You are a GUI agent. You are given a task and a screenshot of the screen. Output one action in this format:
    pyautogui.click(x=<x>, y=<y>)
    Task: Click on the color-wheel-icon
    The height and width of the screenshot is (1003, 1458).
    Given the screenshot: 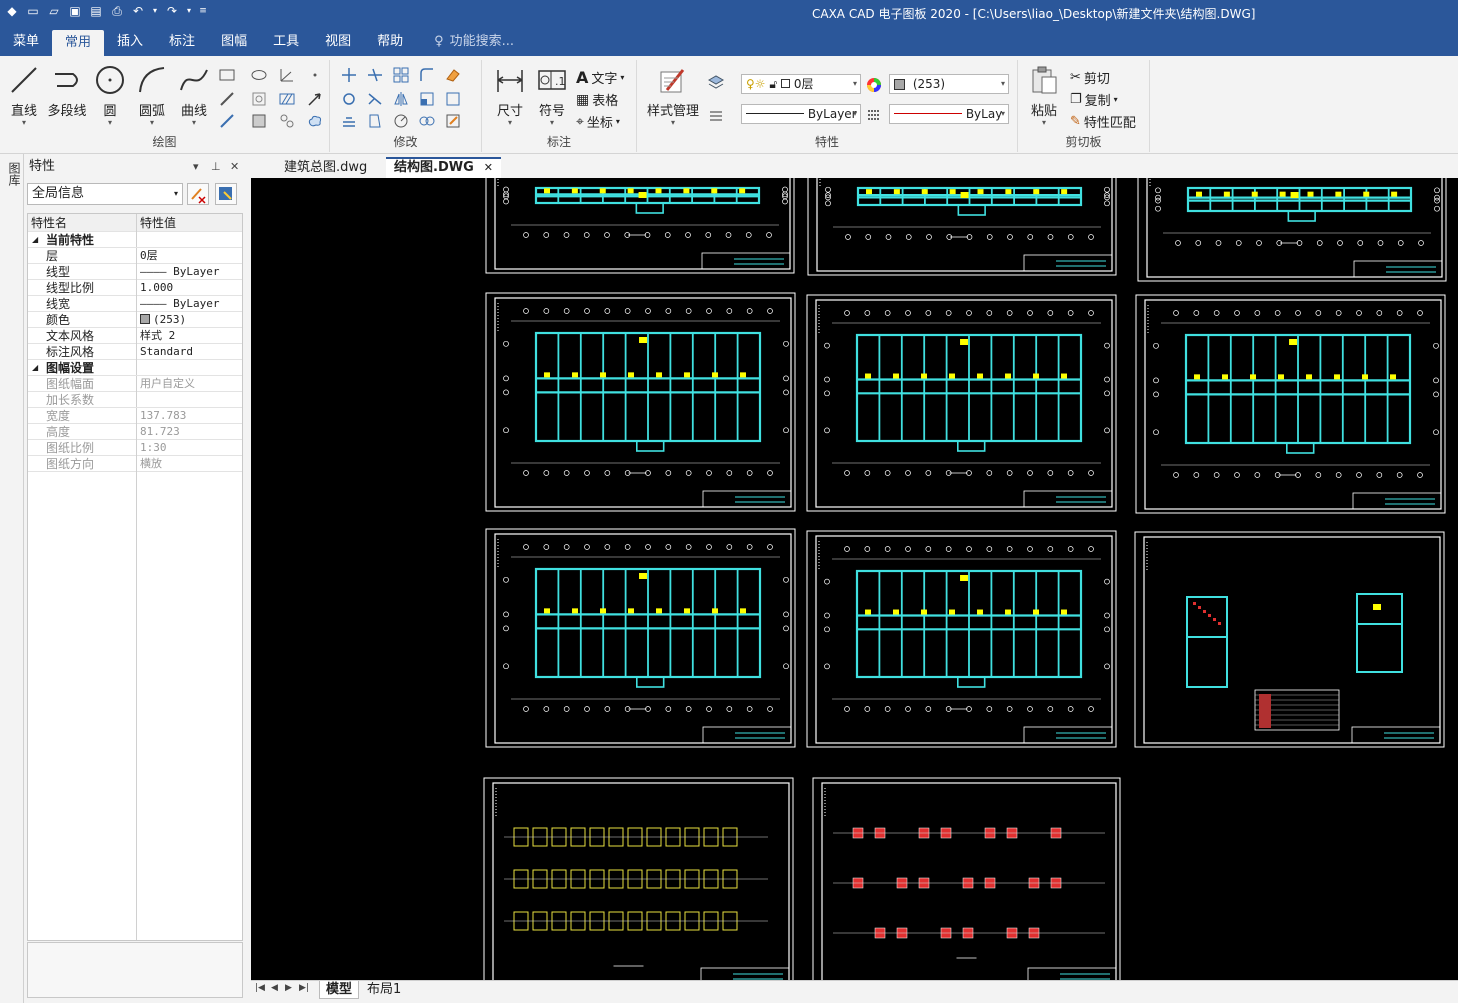 What is the action you would take?
    pyautogui.click(x=874, y=85)
    